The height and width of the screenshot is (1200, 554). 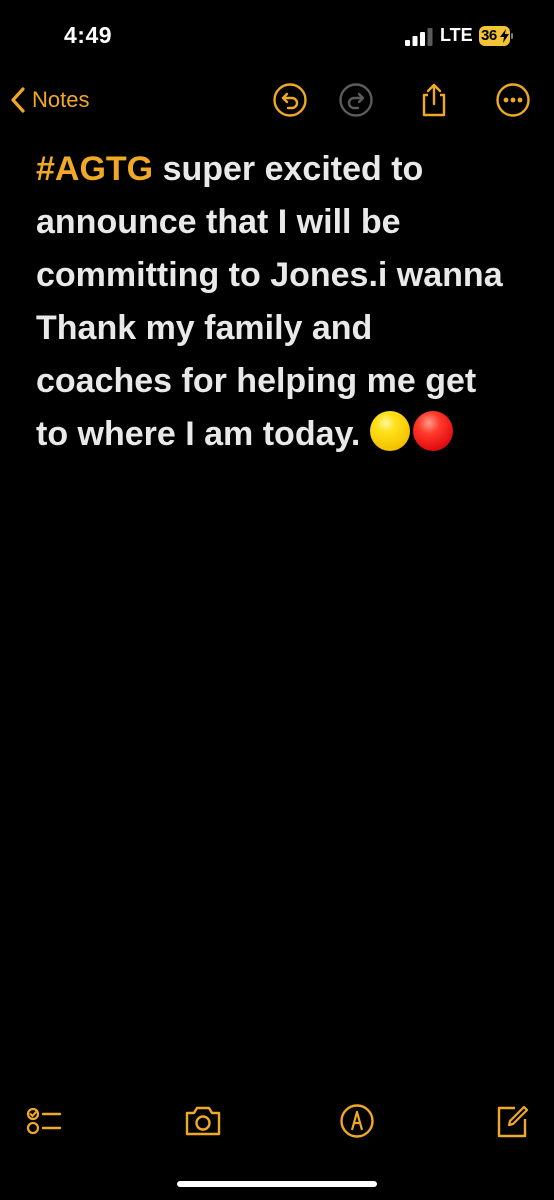 I want to click on status-time: 4:49, so click(x=88, y=35).